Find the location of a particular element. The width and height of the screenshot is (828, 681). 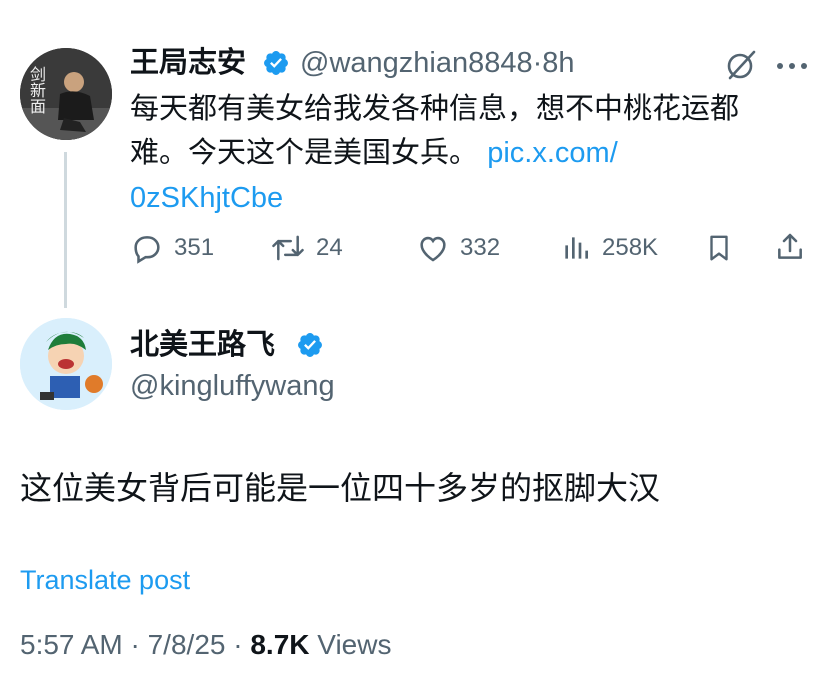

views-button: 258K is located at coordinates (609, 248).